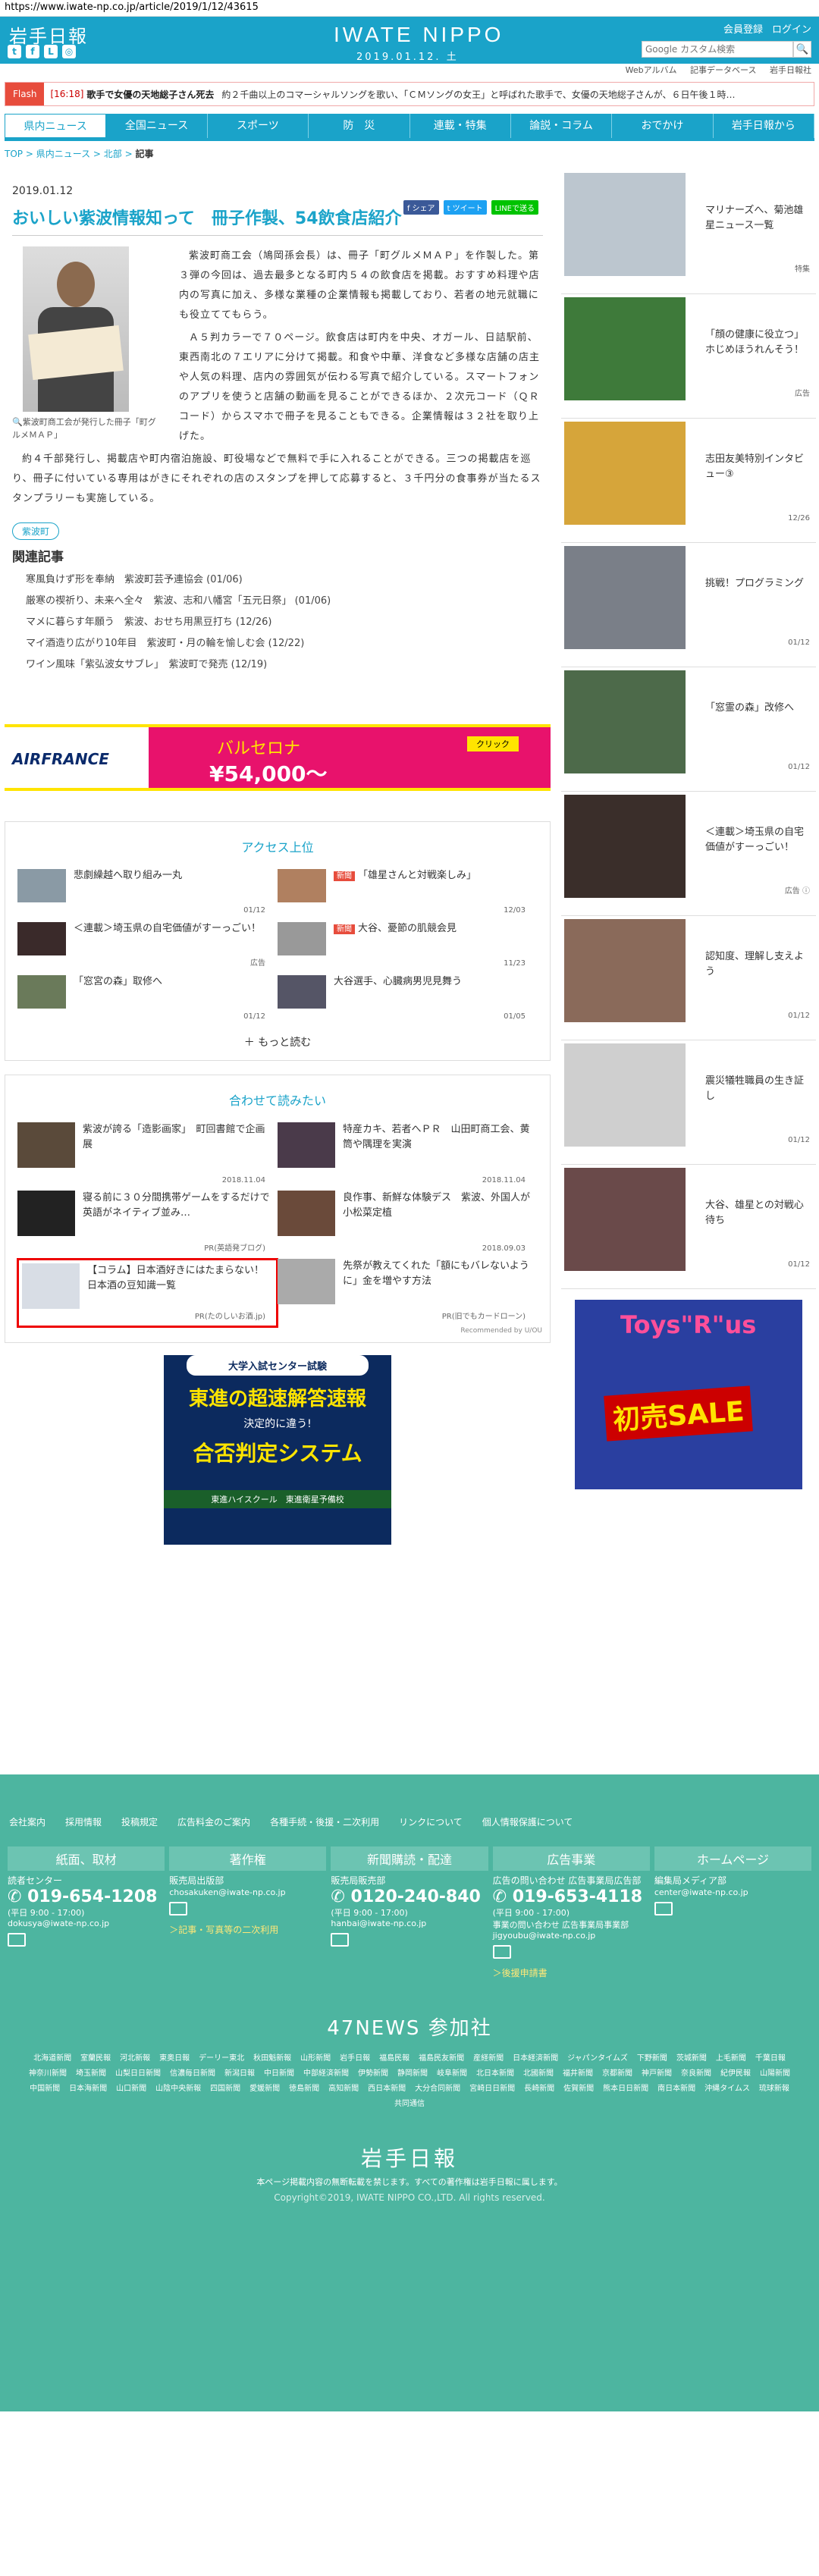 This screenshot has height=2576, width=819. What do you see at coordinates (247, 1929) in the screenshot?
I see `footer-link: ＞記事・写真等の二次利用` at bounding box center [247, 1929].